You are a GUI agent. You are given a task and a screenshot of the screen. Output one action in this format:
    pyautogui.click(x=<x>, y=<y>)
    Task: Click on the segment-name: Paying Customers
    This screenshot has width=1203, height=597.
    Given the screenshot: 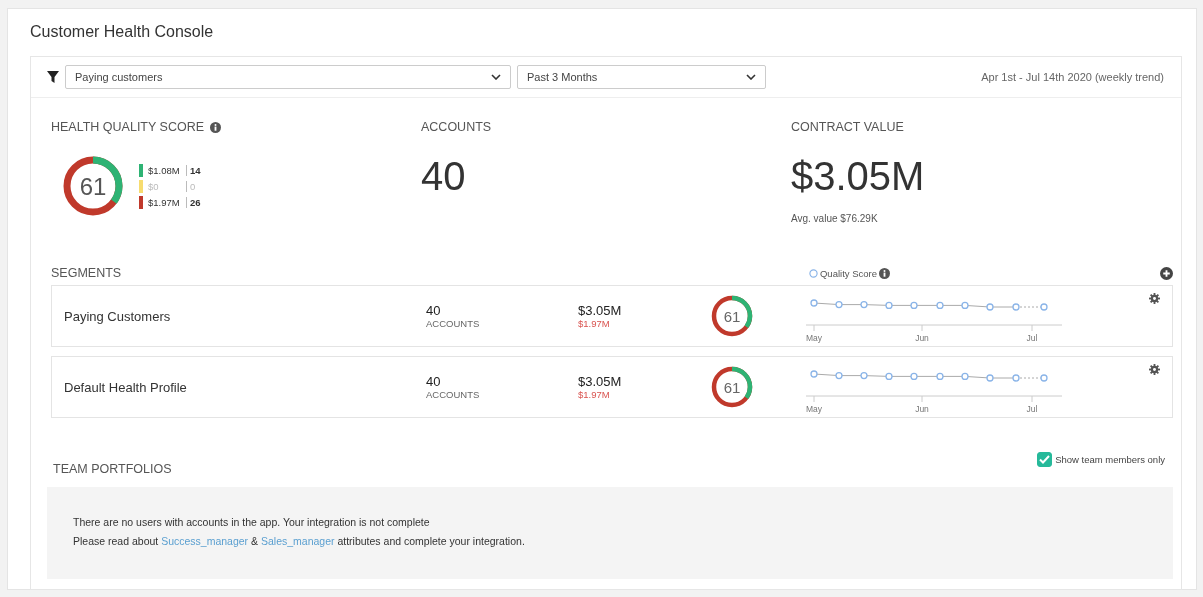 What is the action you would take?
    pyautogui.click(x=118, y=316)
    